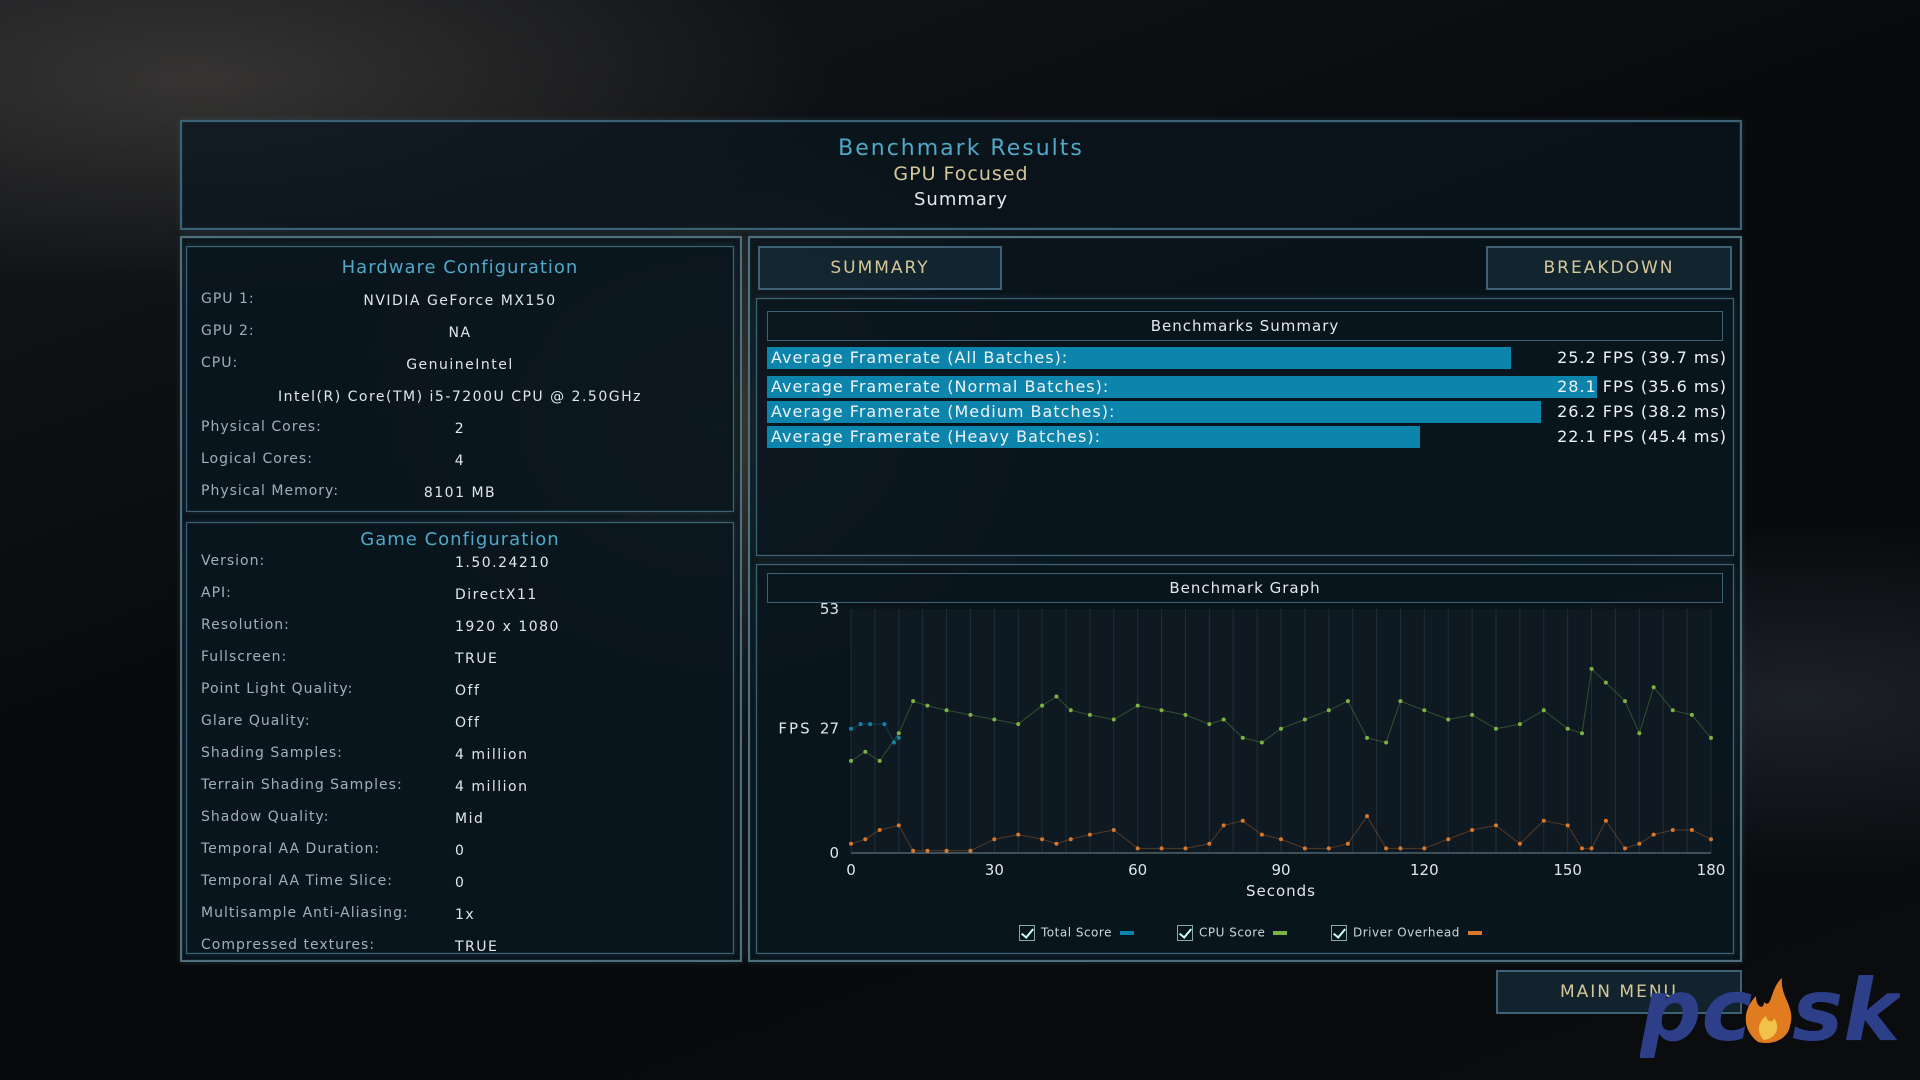 The width and height of the screenshot is (1920, 1080). What do you see at coordinates (460, 461) in the screenshot?
I see `hardware-item-value: 4` at bounding box center [460, 461].